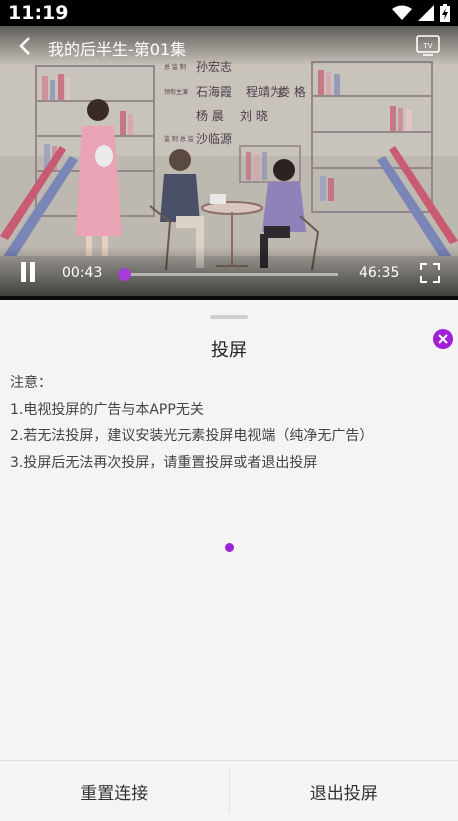 The image size is (458, 821). I want to click on signal-icon, so click(426, 13).